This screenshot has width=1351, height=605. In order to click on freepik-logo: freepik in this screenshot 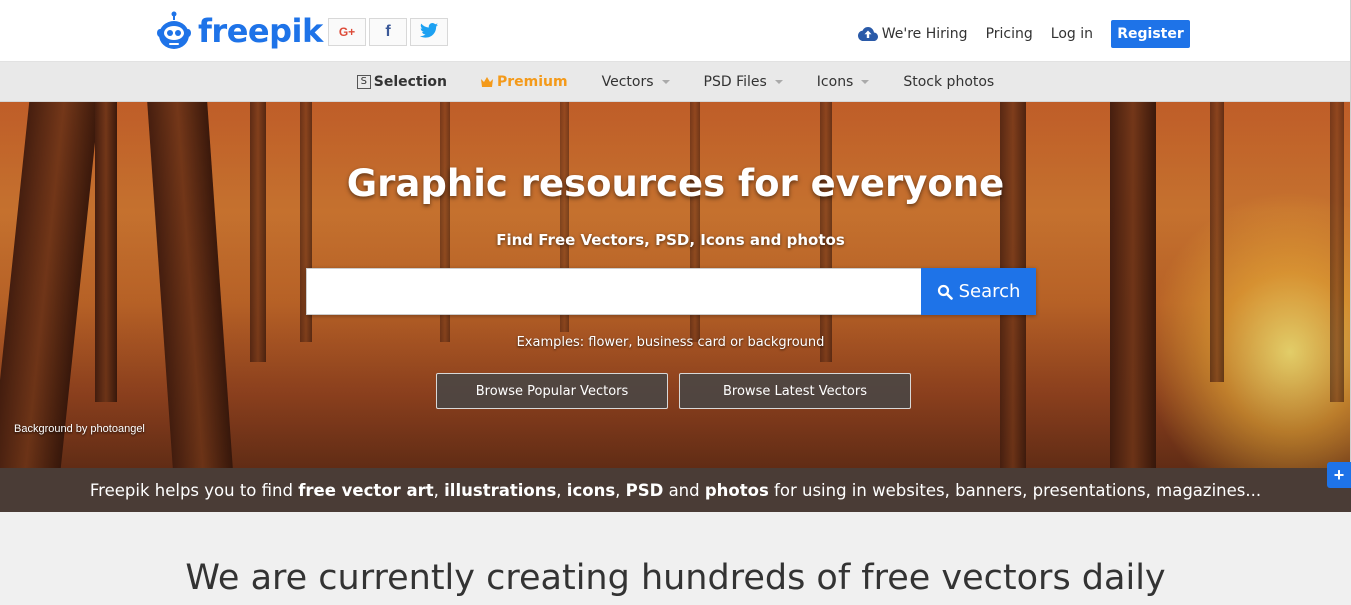, I will do `click(239, 31)`.